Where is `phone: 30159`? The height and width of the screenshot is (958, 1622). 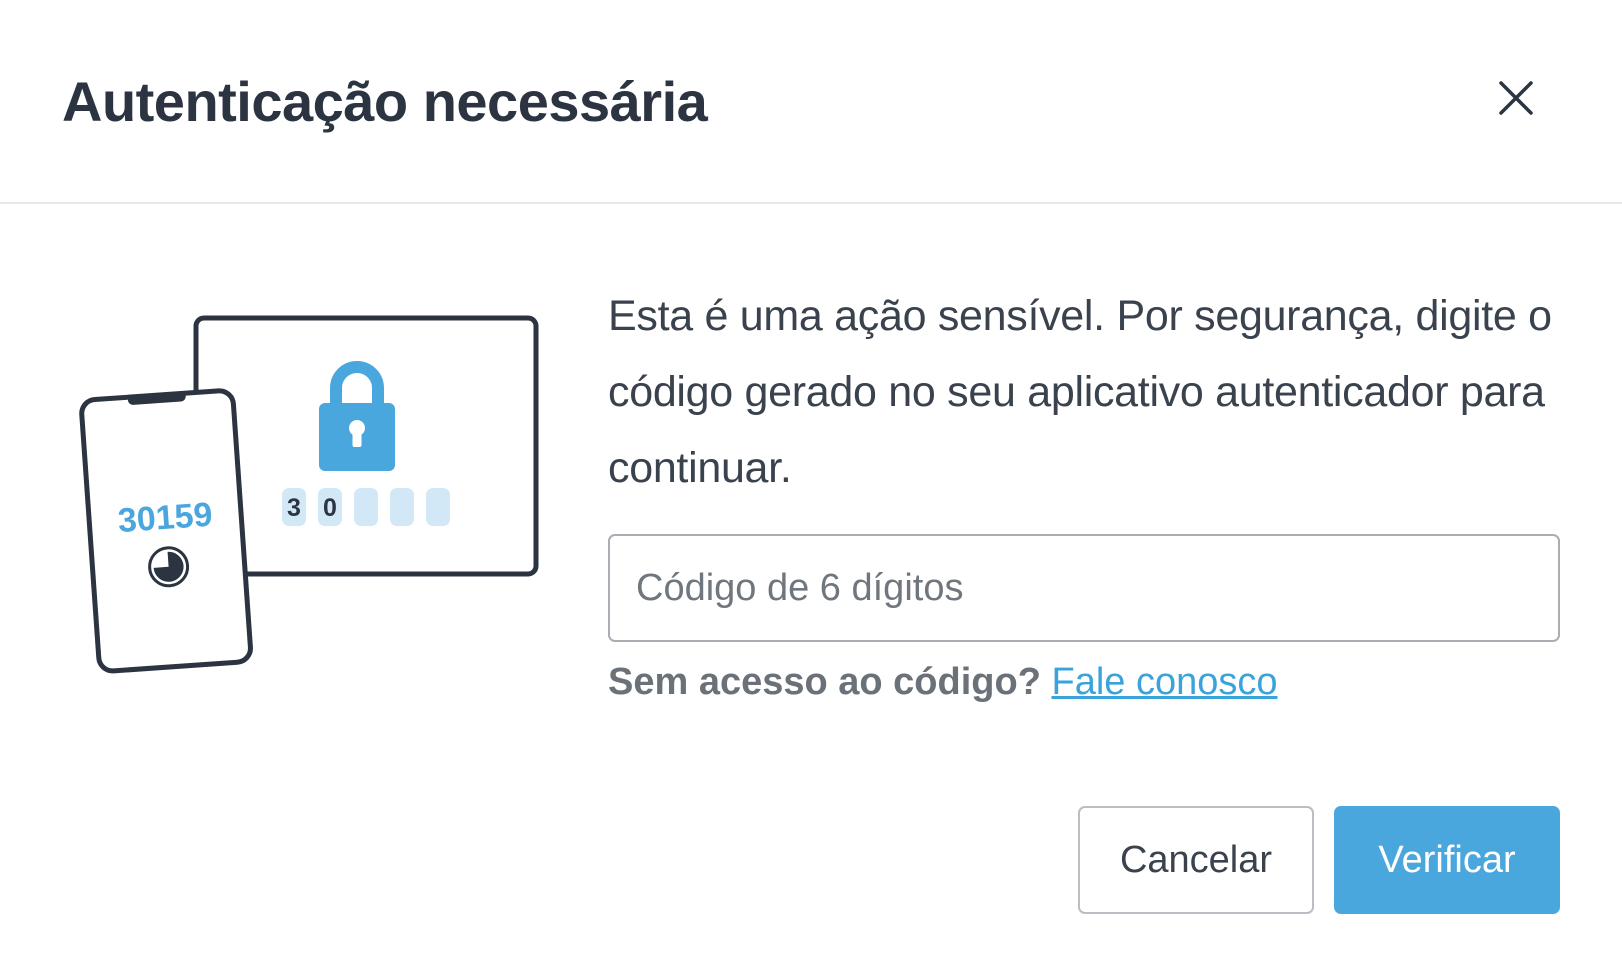
phone: 30159 is located at coordinates (166, 531).